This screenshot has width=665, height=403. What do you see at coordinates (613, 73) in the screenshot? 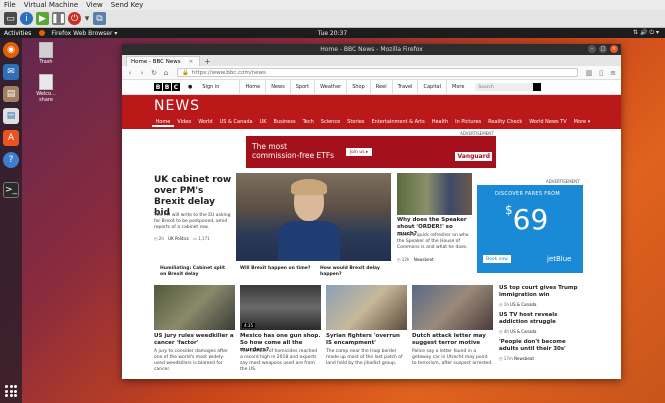
I see `menu-icon: ≡` at bounding box center [613, 73].